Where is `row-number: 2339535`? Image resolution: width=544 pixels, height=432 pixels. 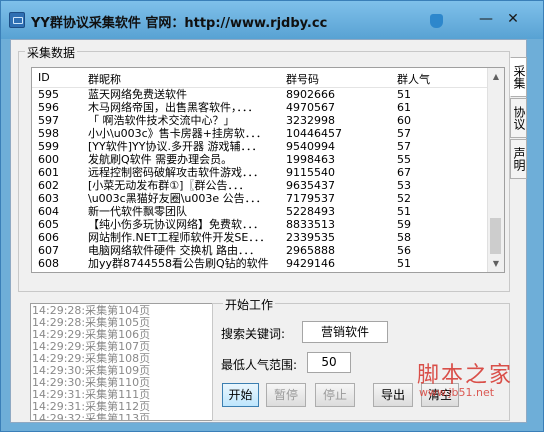 row-number: 2339535 is located at coordinates (310, 237).